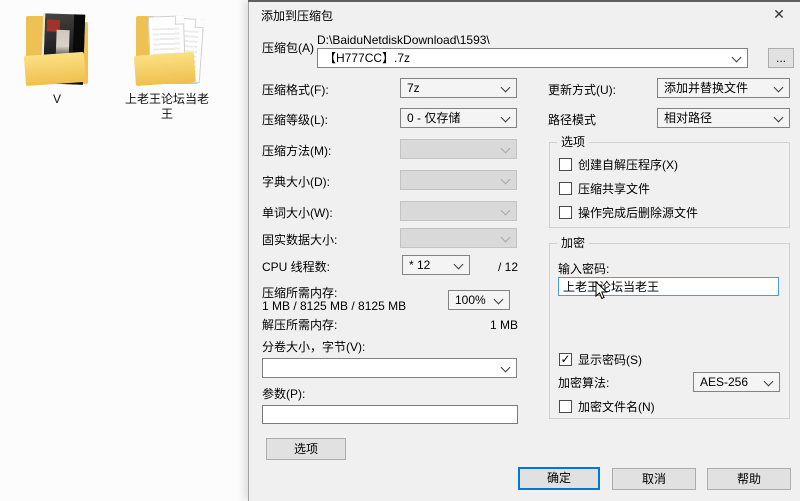 This screenshot has height=501, width=800. I want to click on level-label: 压缩等级(L):, so click(295, 120).